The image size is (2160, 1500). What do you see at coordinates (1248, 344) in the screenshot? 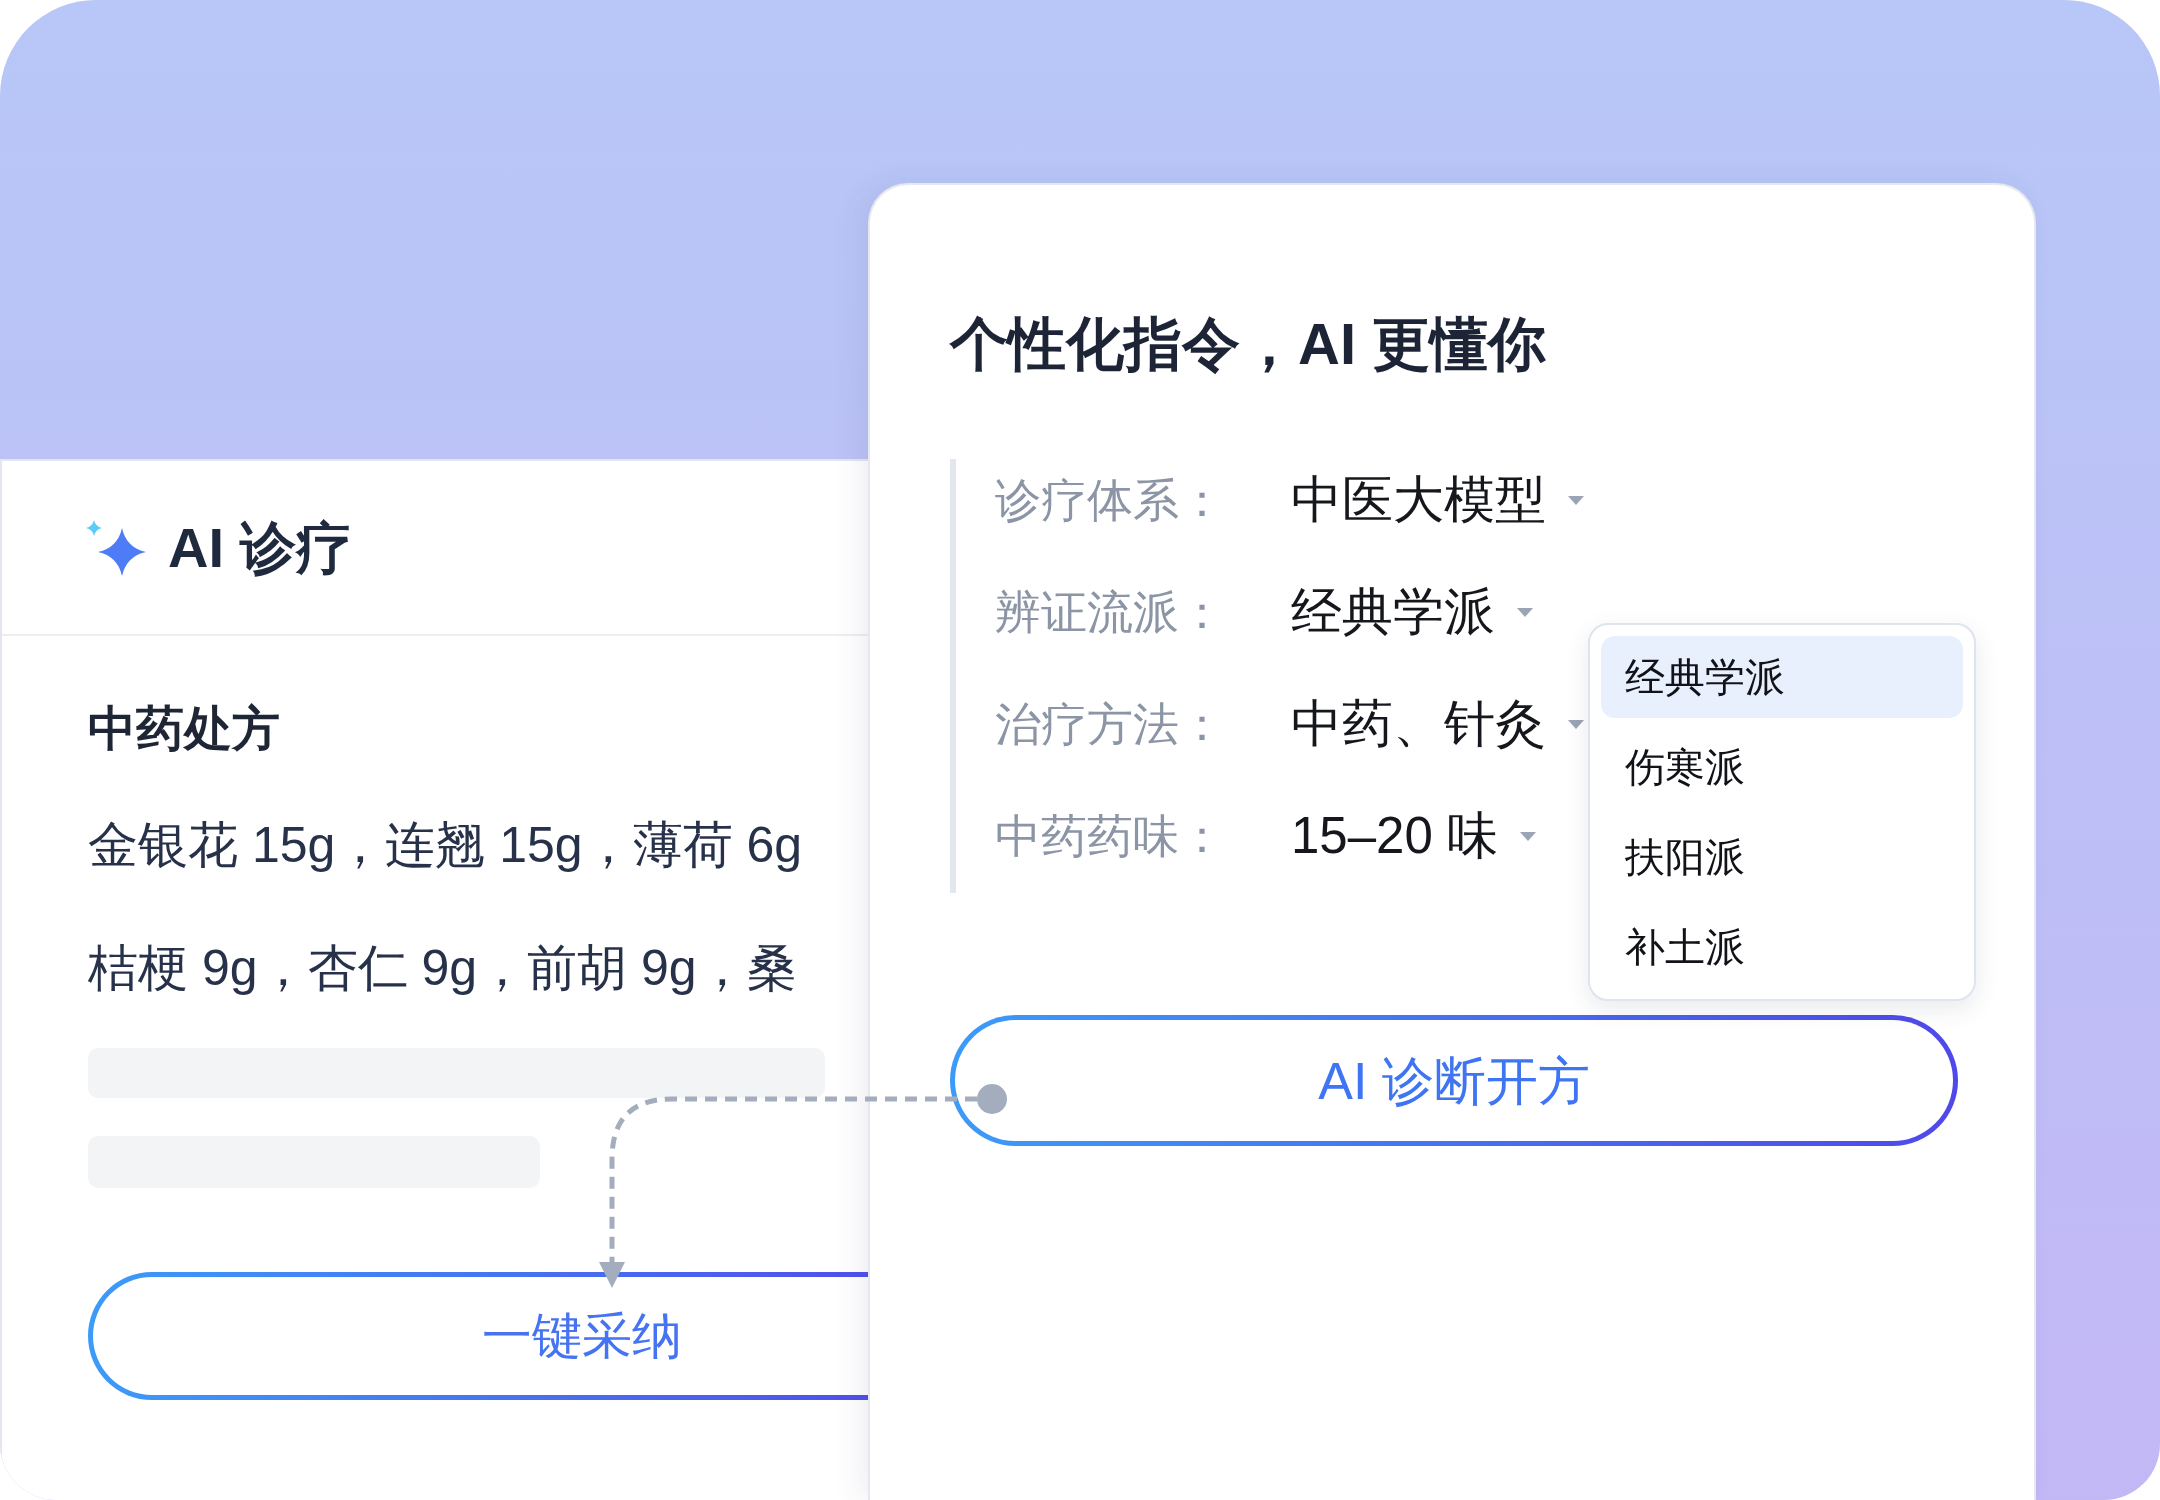
I see `instruction-title: 个性化指令，AI 更懂你` at bounding box center [1248, 344].